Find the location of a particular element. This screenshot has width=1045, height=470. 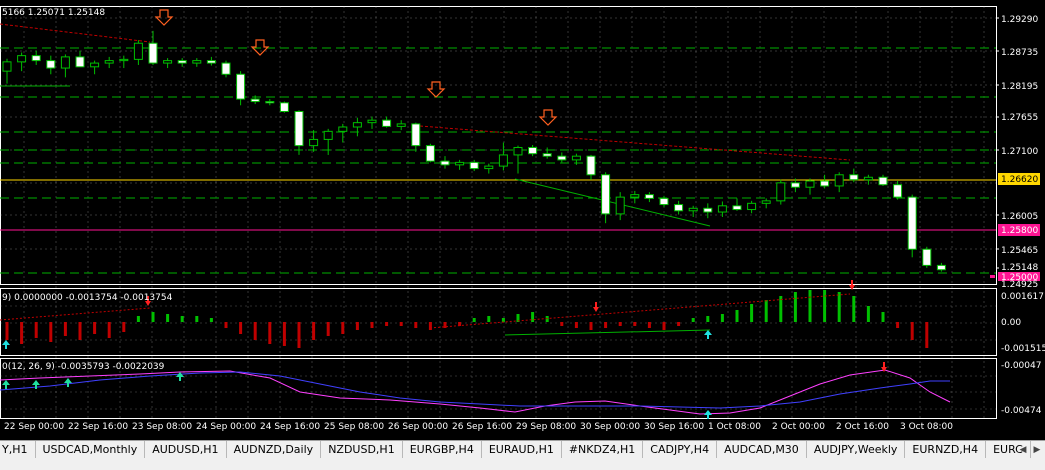

symbol-tab: EURNZD,H4 is located at coordinates (946, 449).